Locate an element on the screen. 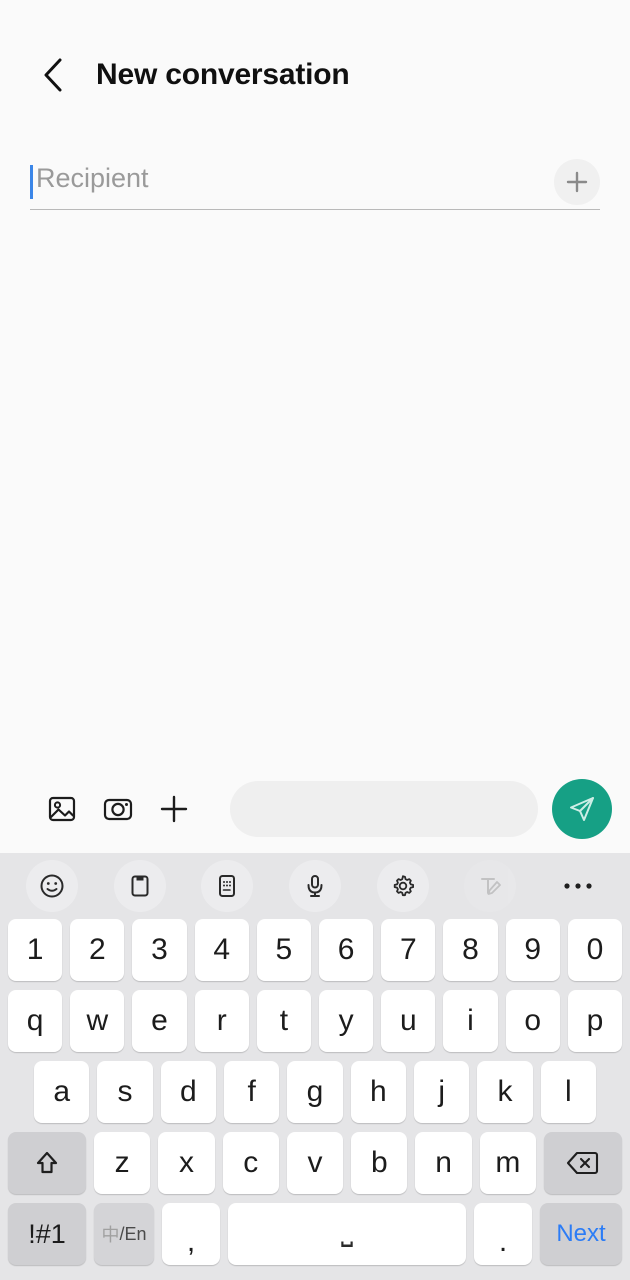 The image size is (630, 1280). sticker-pad-icon is located at coordinates (227, 886).